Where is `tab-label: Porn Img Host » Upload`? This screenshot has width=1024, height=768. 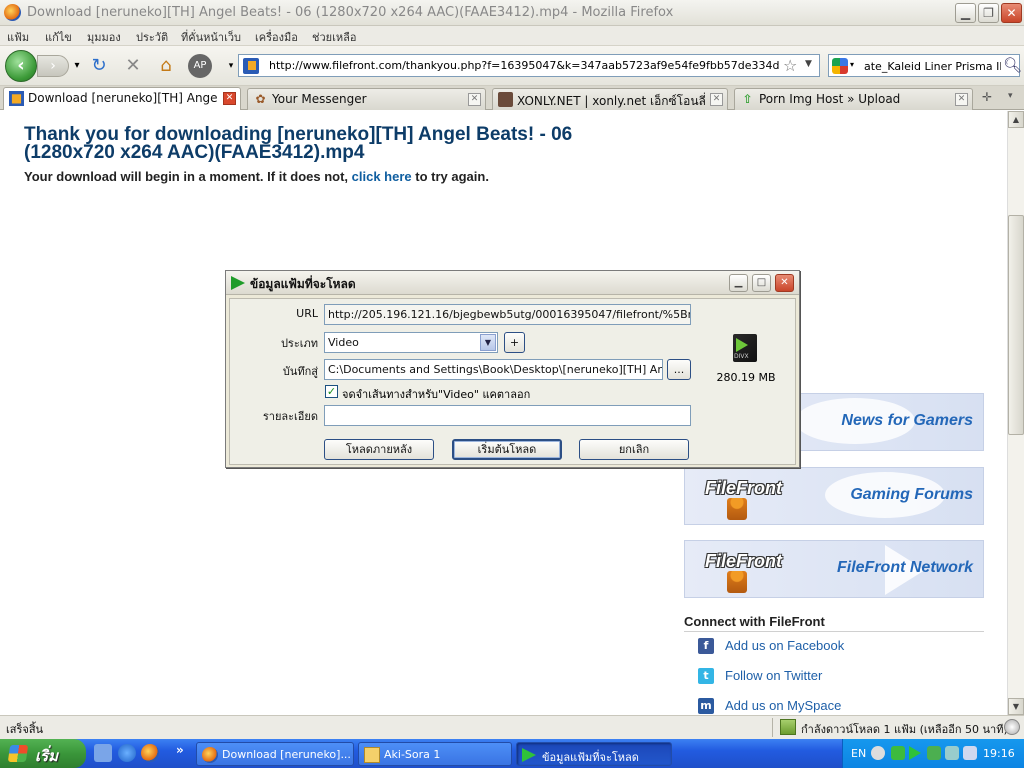 tab-label: Porn Img Host » Upload is located at coordinates (830, 99).